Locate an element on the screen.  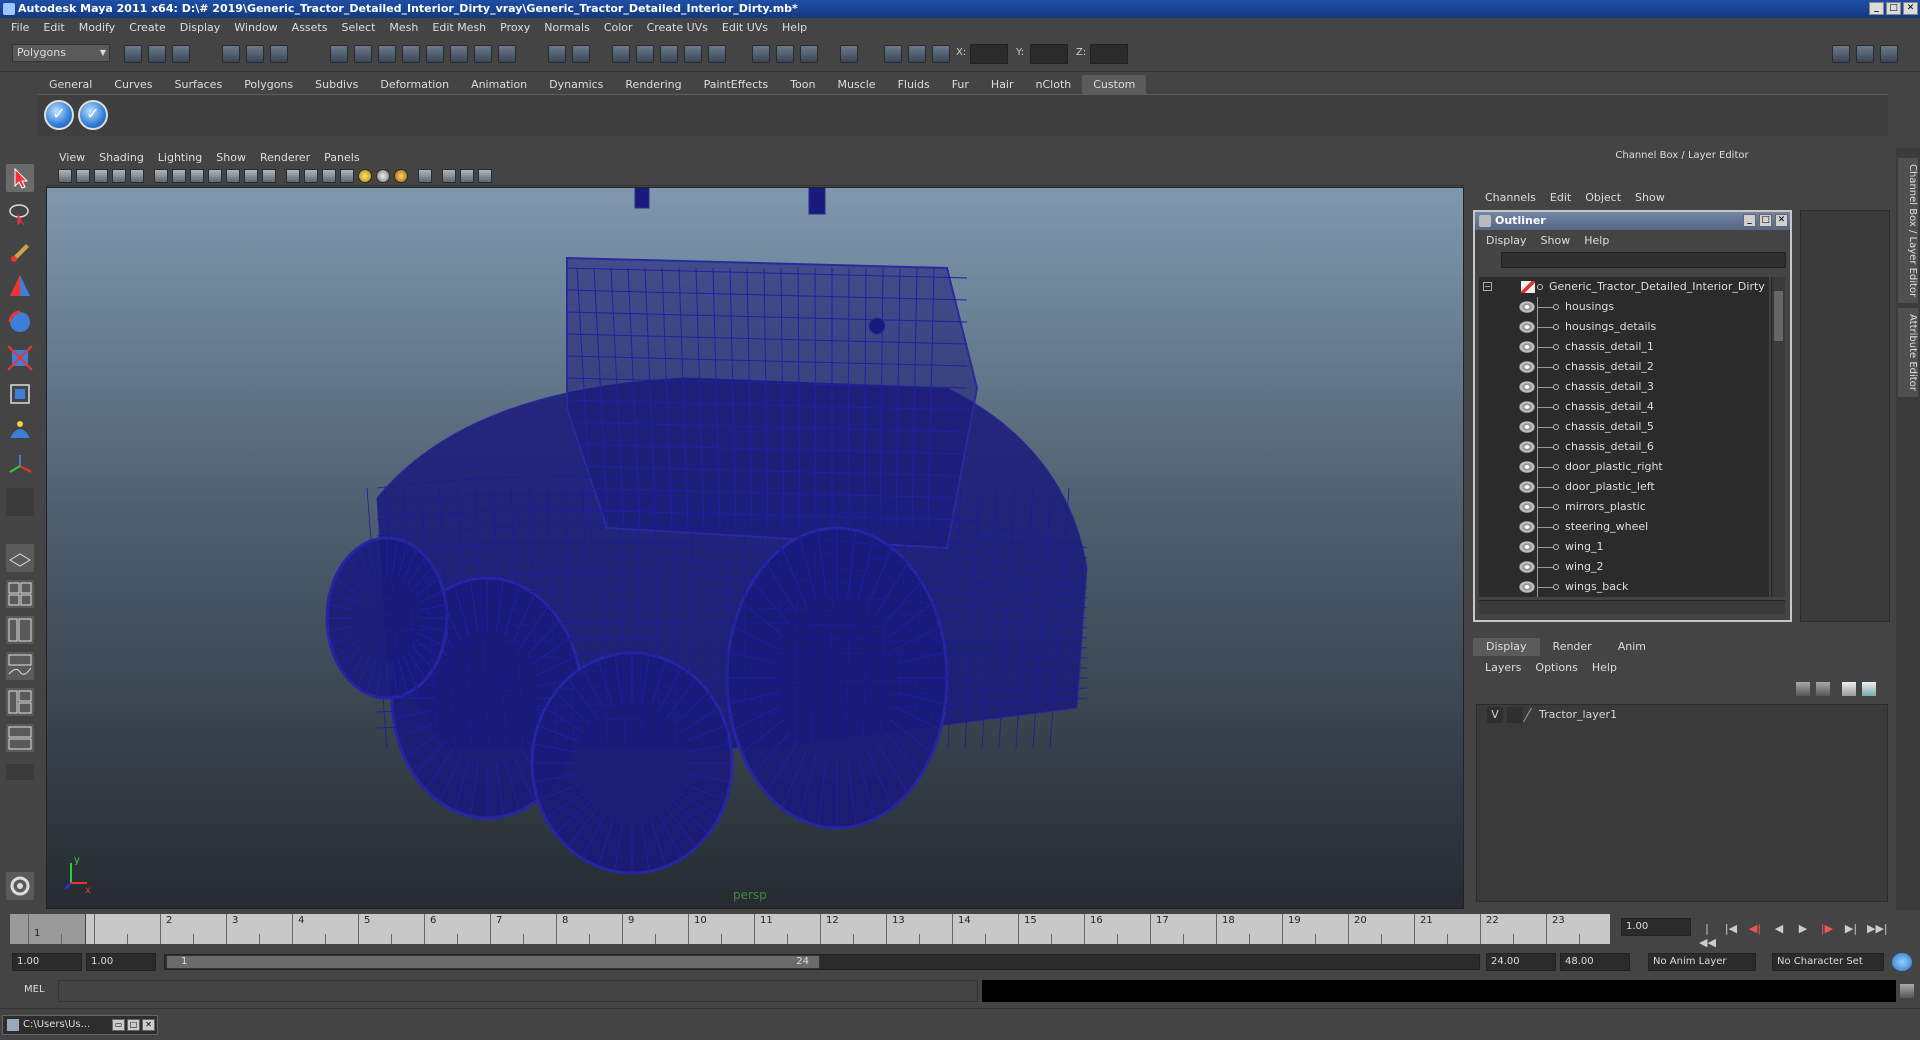
menu-select: Select is located at coordinates (358, 27).